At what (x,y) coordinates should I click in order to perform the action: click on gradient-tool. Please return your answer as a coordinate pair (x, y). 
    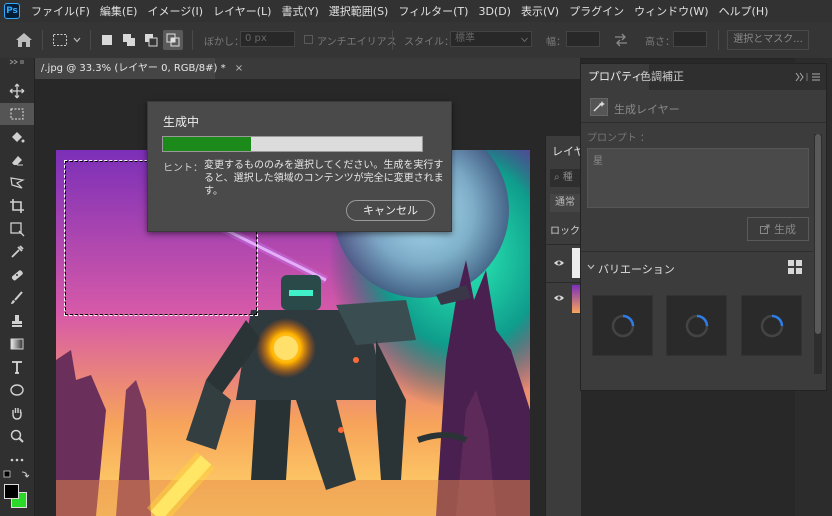
    Looking at the image, I should click on (17, 344).